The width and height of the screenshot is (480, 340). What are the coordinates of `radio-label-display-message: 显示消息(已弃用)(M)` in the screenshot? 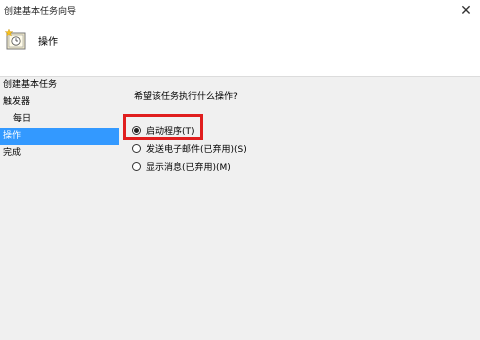 It's located at (188, 167).